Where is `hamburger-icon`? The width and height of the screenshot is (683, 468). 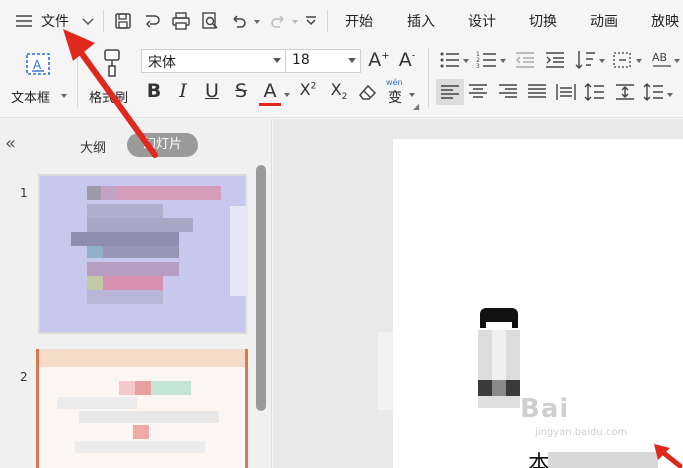 hamburger-icon is located at coordinates (24, 21).